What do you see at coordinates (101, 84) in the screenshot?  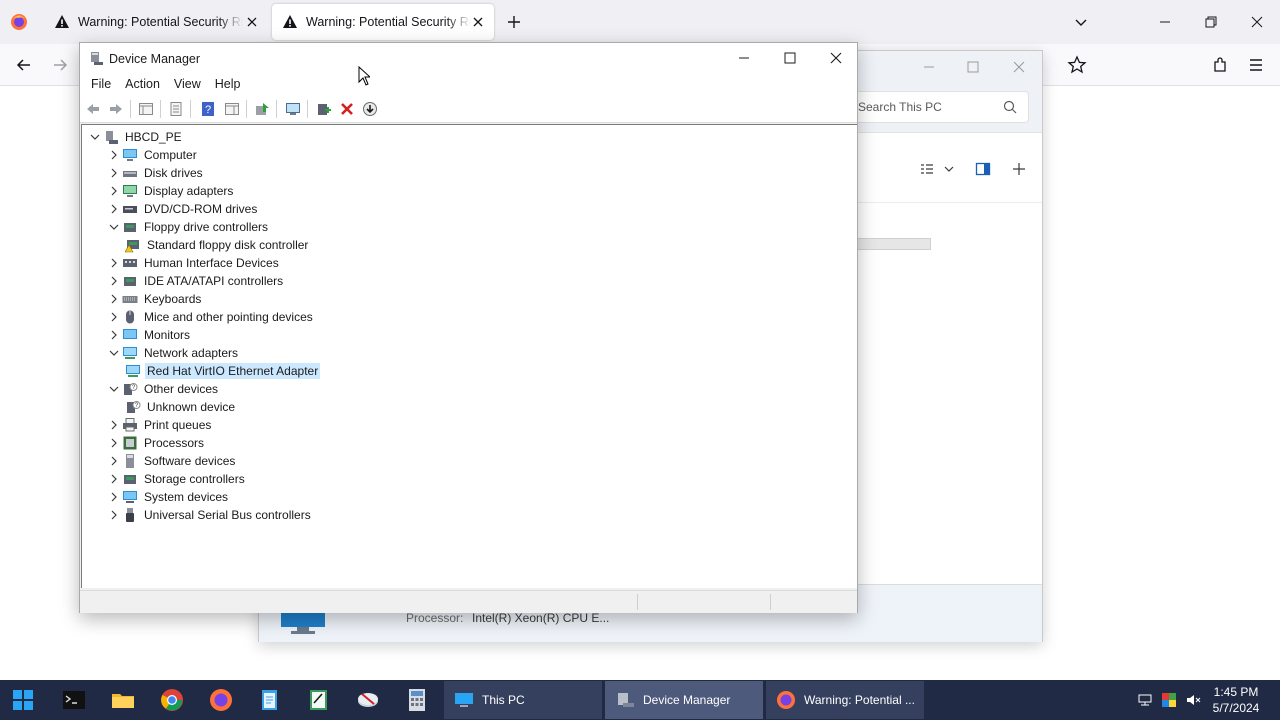 I see `menu-file: File` at bounding box center [101, 84].